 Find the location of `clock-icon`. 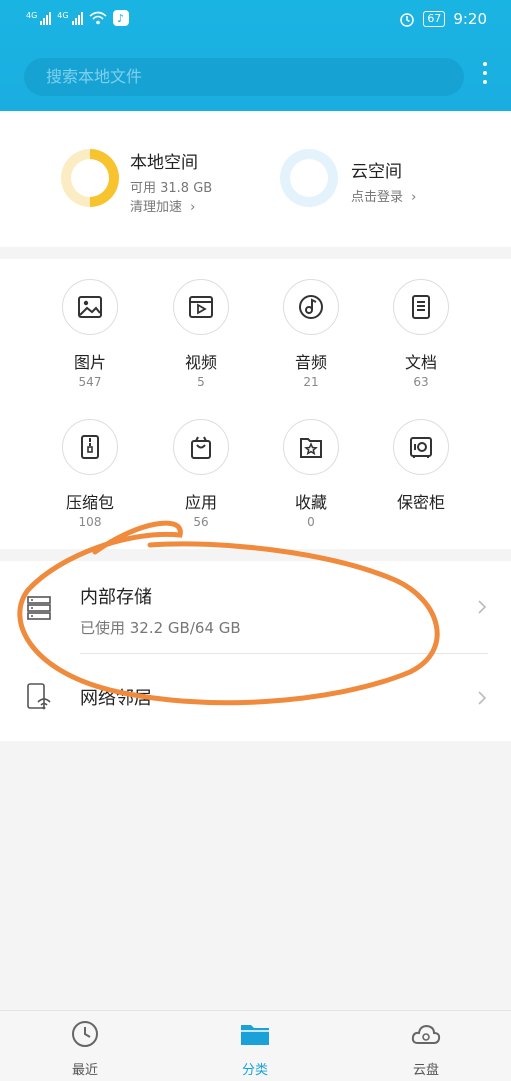

clock-icon is located at coordinates (85, 1034).